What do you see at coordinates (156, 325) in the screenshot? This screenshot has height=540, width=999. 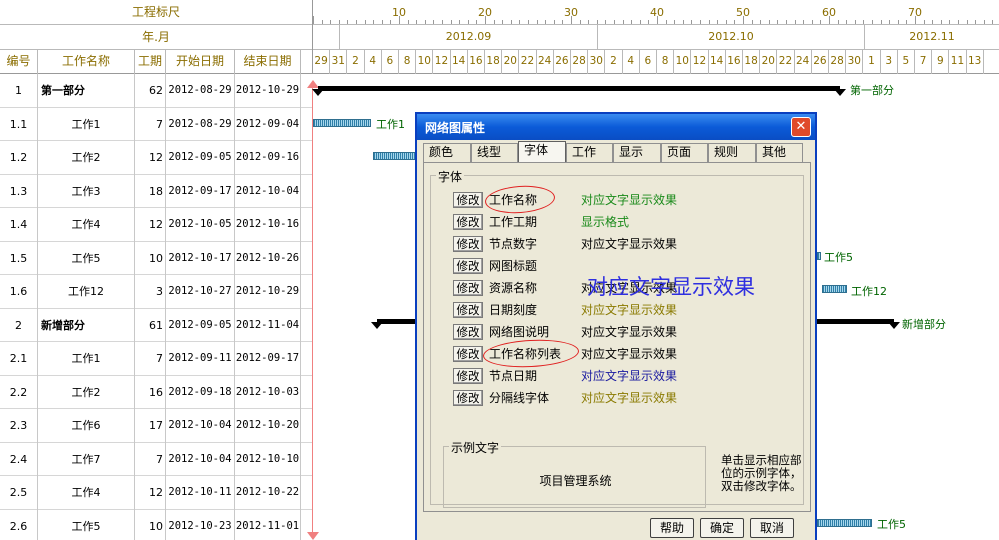 I see `table-row: 2 新增部分 61 2012-09-05 2012-11-04` at bounding box center [156, 325].